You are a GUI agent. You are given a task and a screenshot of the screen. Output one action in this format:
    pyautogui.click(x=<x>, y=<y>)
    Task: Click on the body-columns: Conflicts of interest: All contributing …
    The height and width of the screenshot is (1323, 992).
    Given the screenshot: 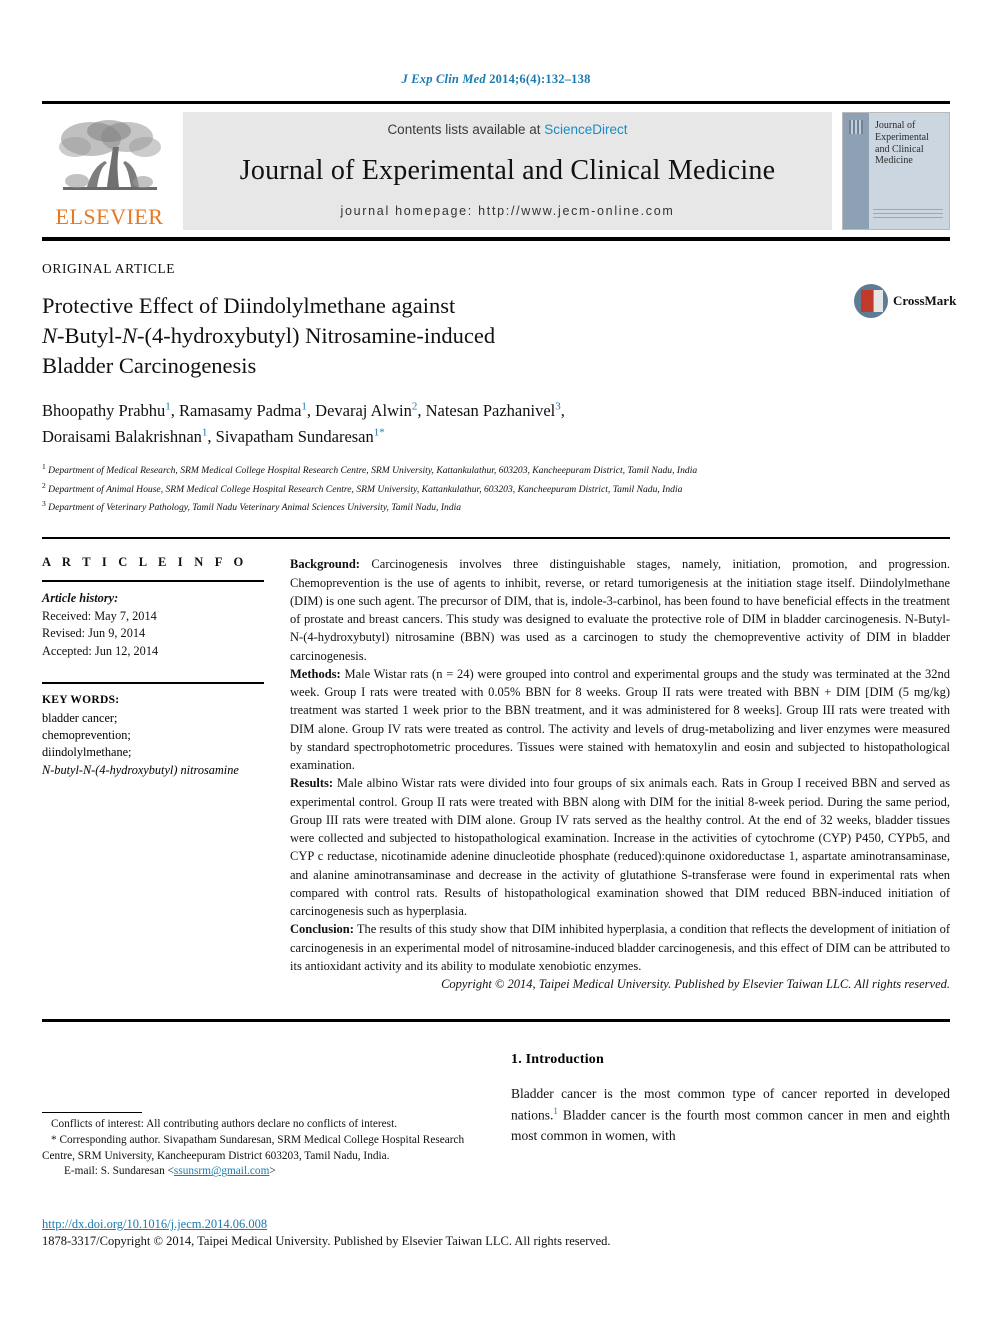 What is the action you would take?
    pyautogui.click(x=496, y=1115)
    